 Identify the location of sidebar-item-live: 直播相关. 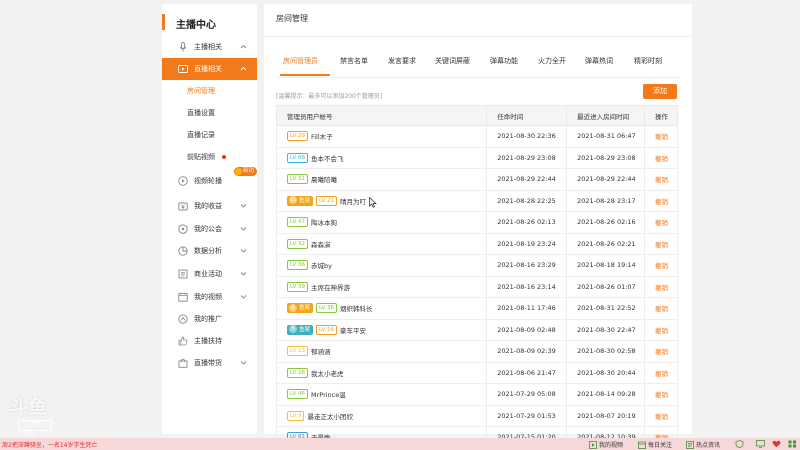
(209, 69).